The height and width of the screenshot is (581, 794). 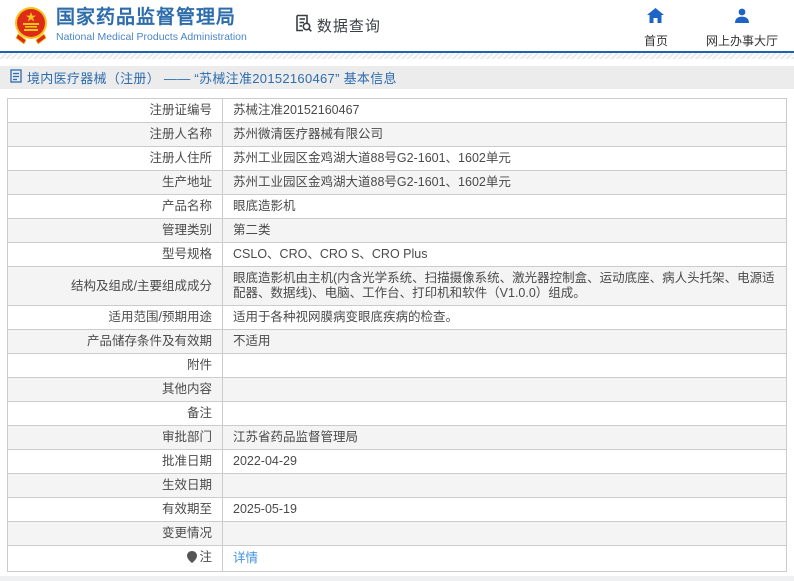 I want to click on table-row: 变更情况, so click(x=397, y=534).